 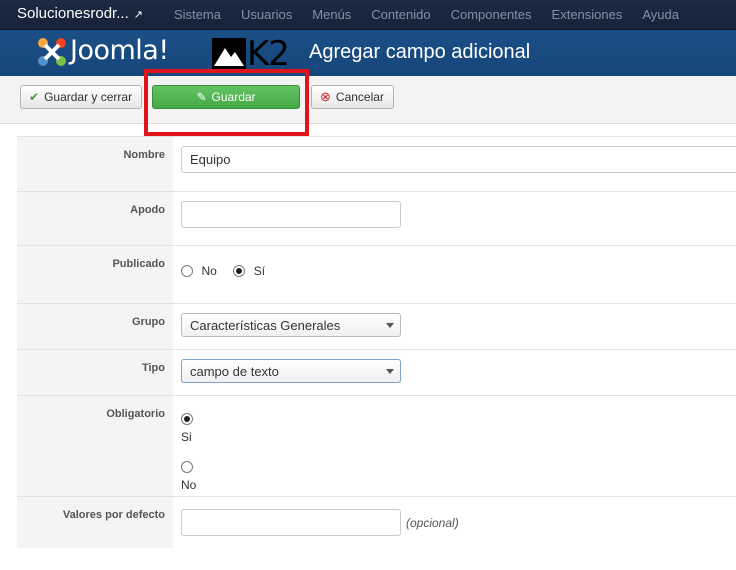 What do you see at coordinates (138, 15) in the screenshot?
I see `external-link-icon: ↗` at bounding box center [138, 15].